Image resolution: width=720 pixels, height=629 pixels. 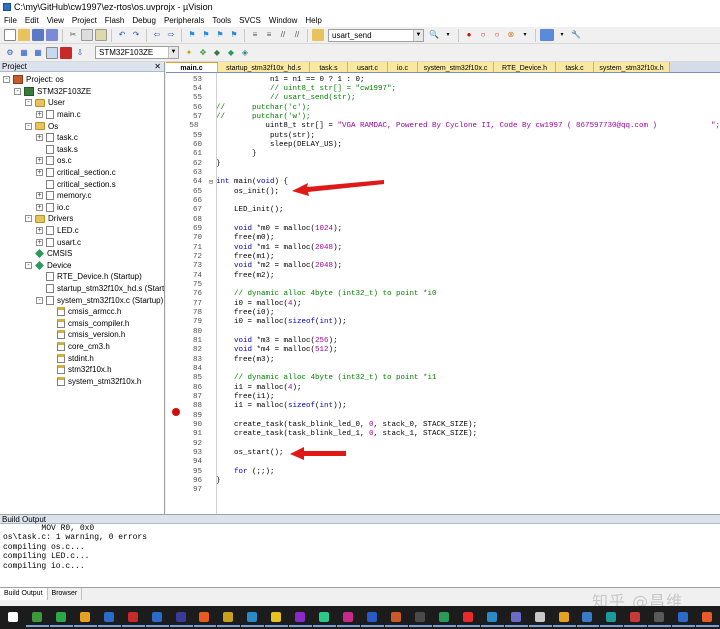 What do you see at coordinates (10, 20) in the screenshot?
I see `menu-item-file: File` at bounding box center [10, 20].